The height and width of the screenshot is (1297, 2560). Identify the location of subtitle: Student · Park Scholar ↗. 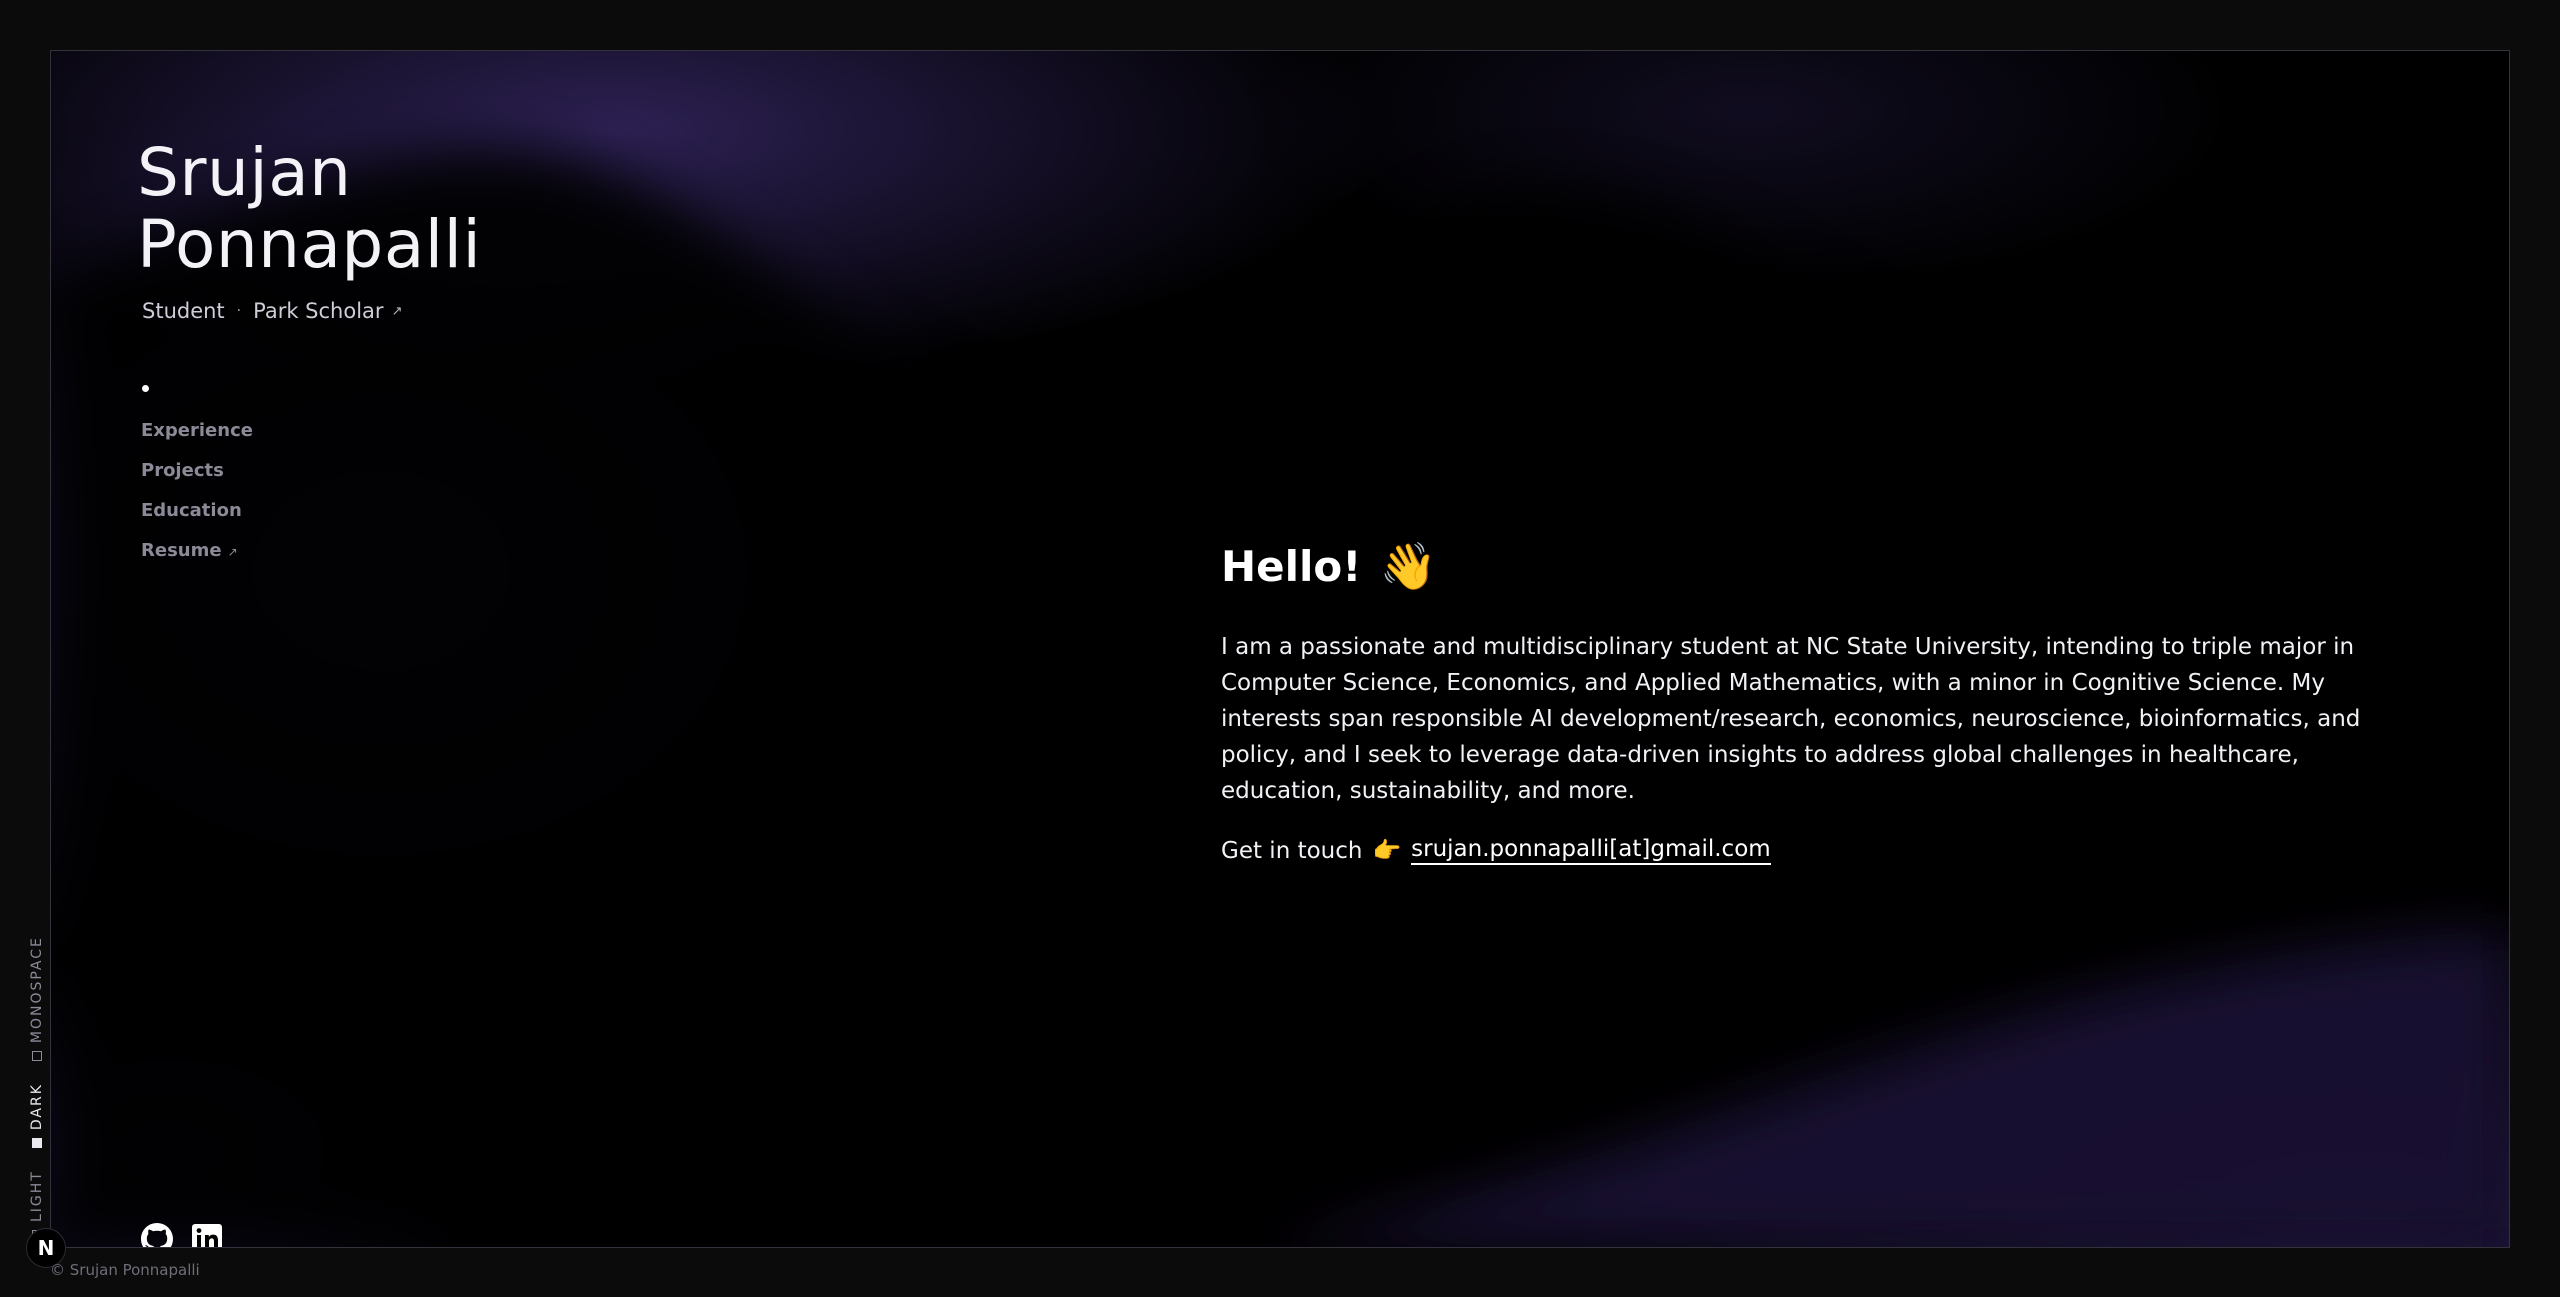
(272, 311).